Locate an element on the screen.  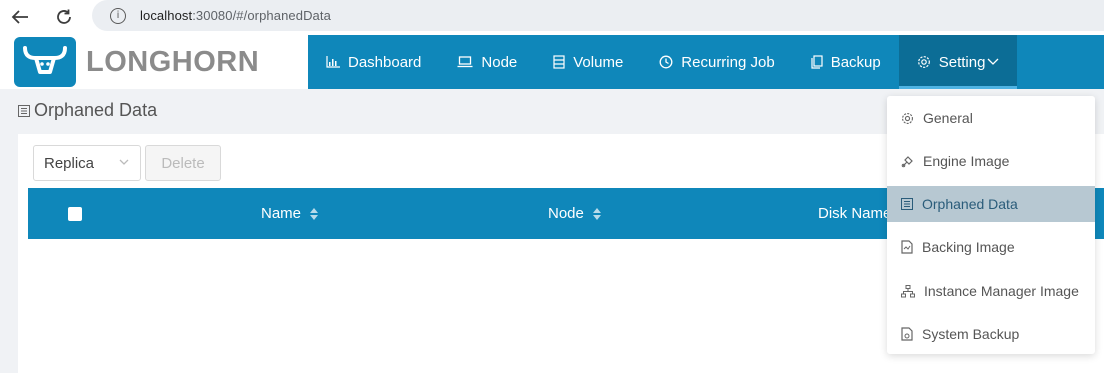
engine-icon is located at coordinates (907, 161).